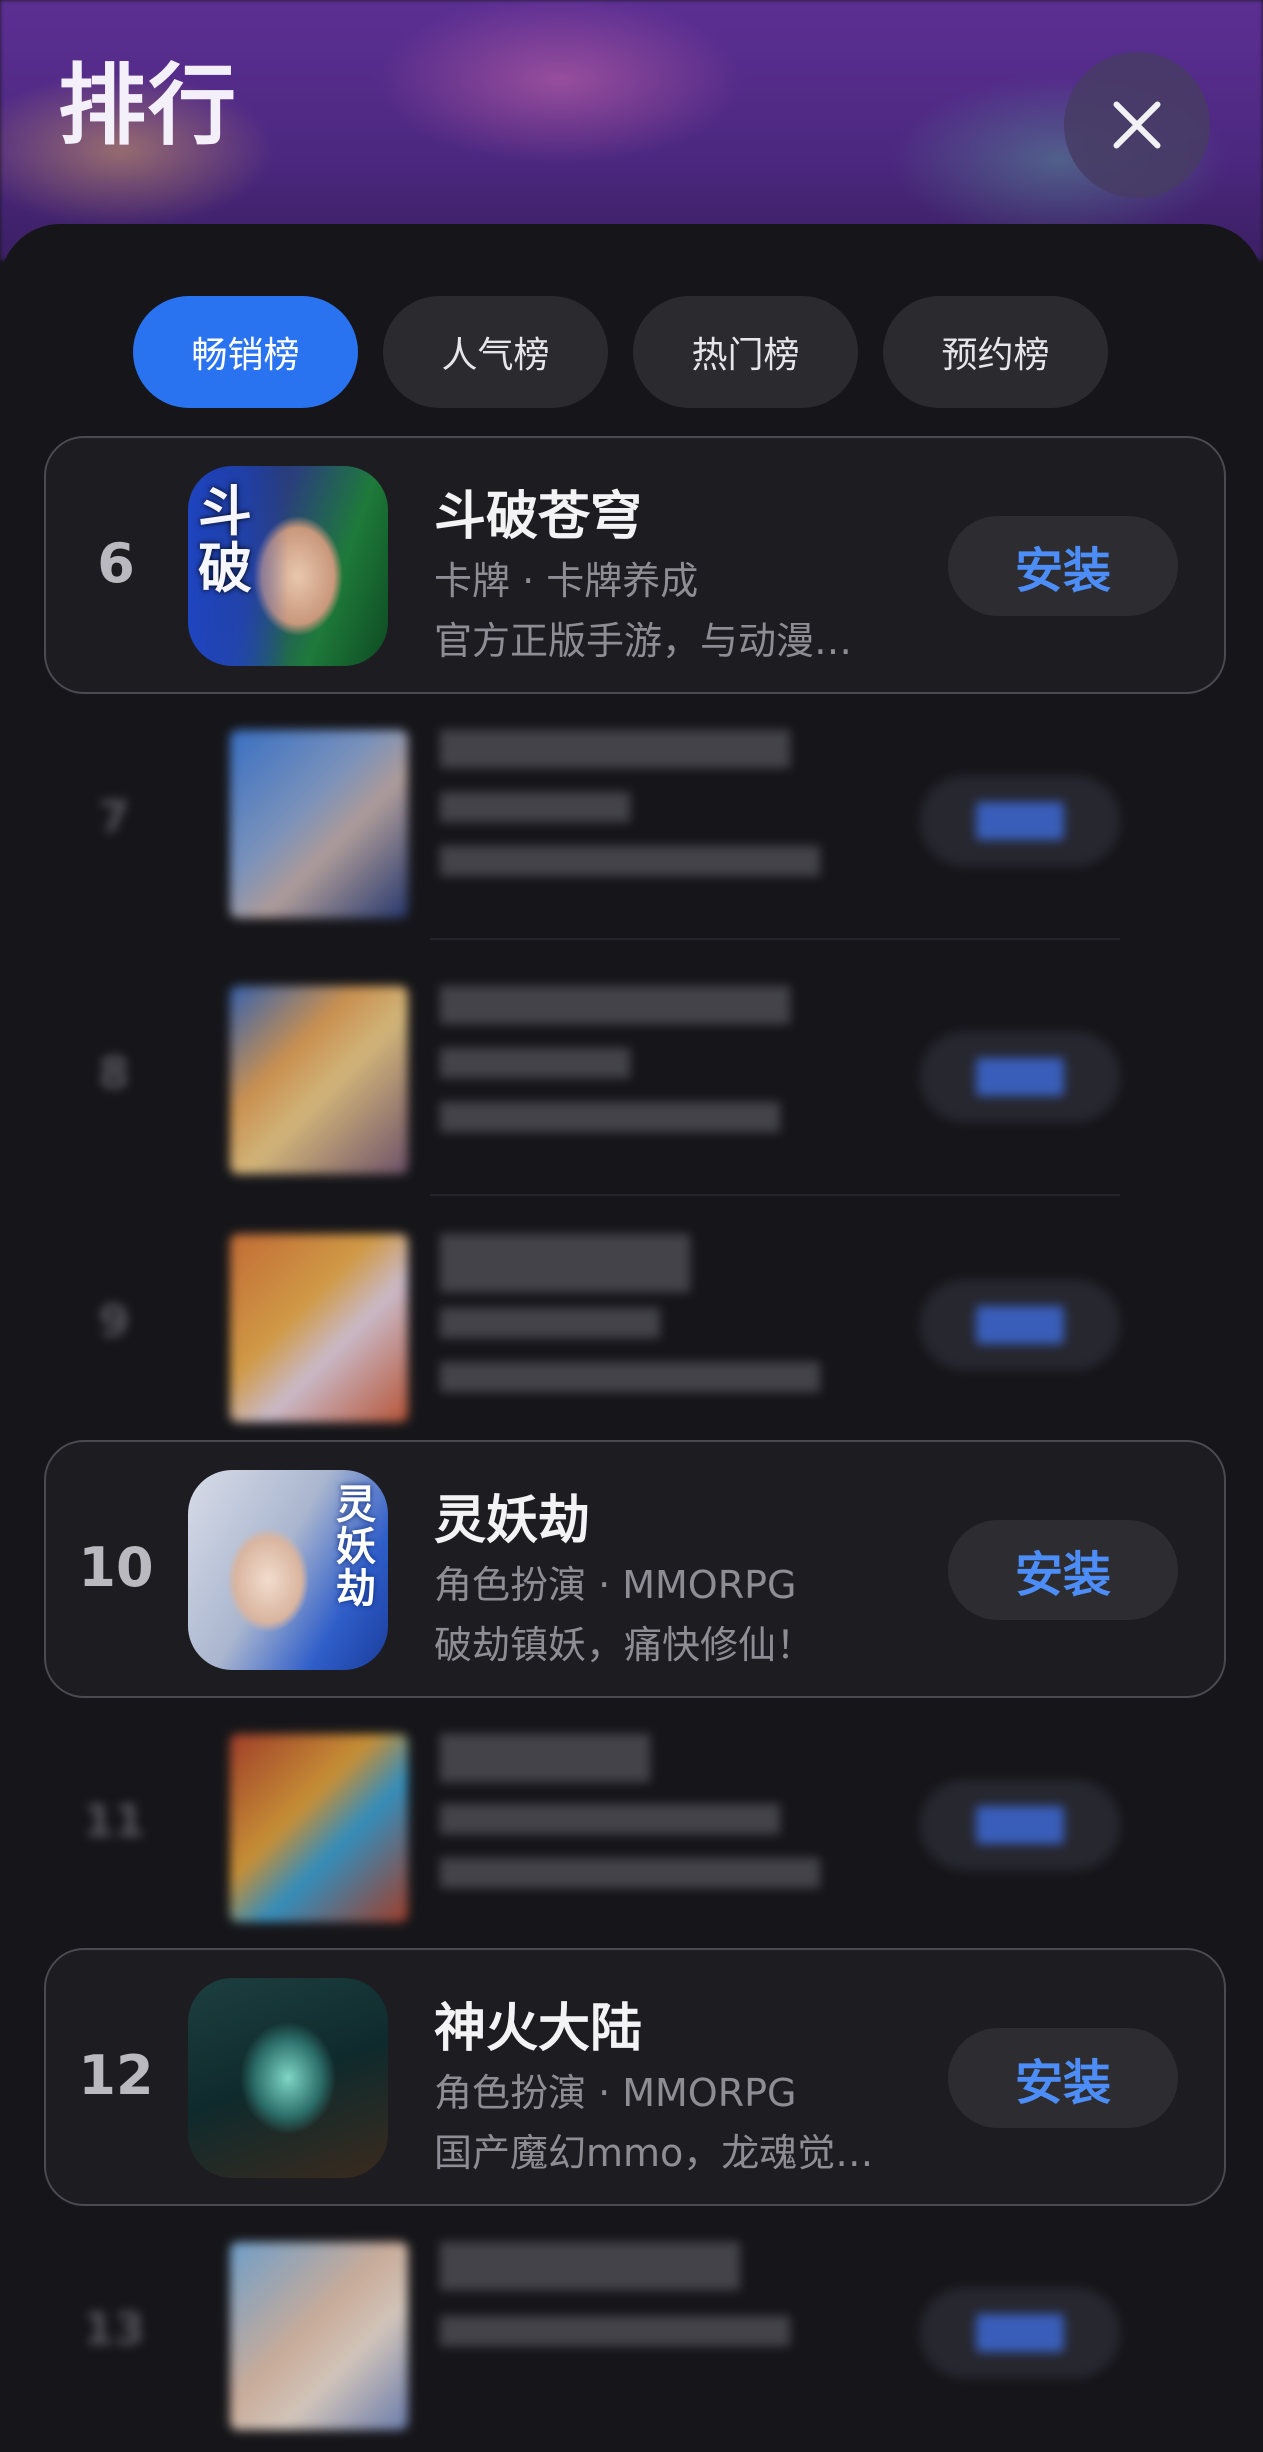 Image resolution: width=1263 pixels, height=2452 pixels. What do you see at coordinates (538, 2029) in the screenshot?
I see `app-name: 神火大陆` at bounding box center [538, 2029].